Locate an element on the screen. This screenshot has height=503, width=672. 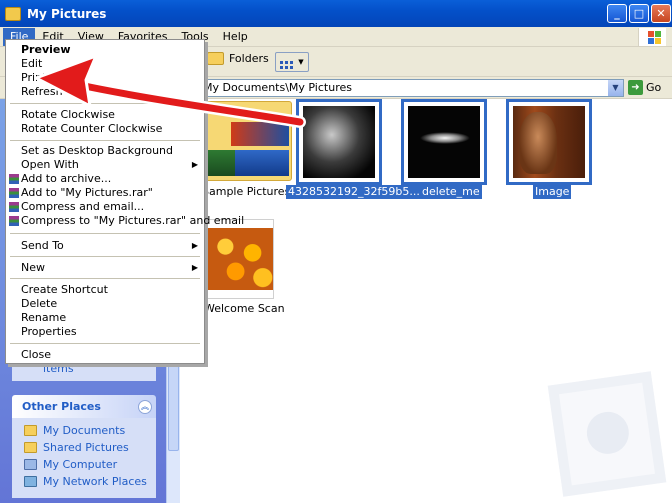
other-places-header: Other Places ︽ is located at coordinates (84, 406).